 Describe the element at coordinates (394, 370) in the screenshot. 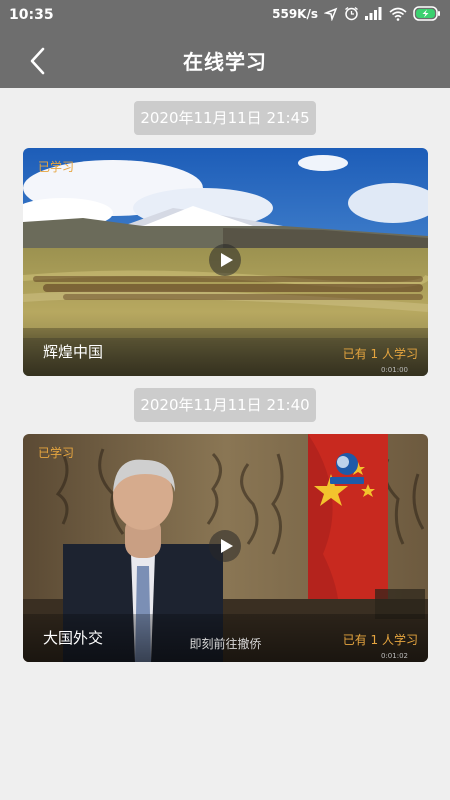

I see `video-duration: 0:01:00` at that location.